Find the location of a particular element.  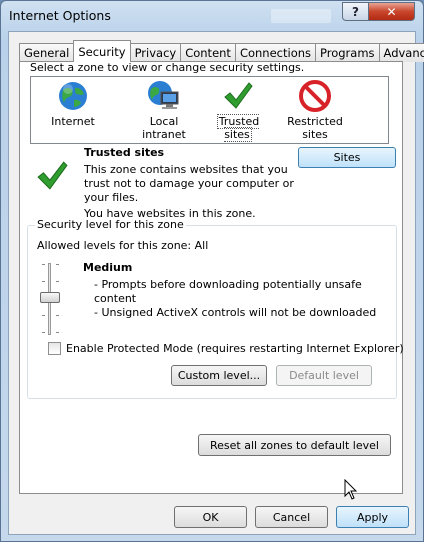

zone-label: Restricted sites is located at coordinates (315, 128).